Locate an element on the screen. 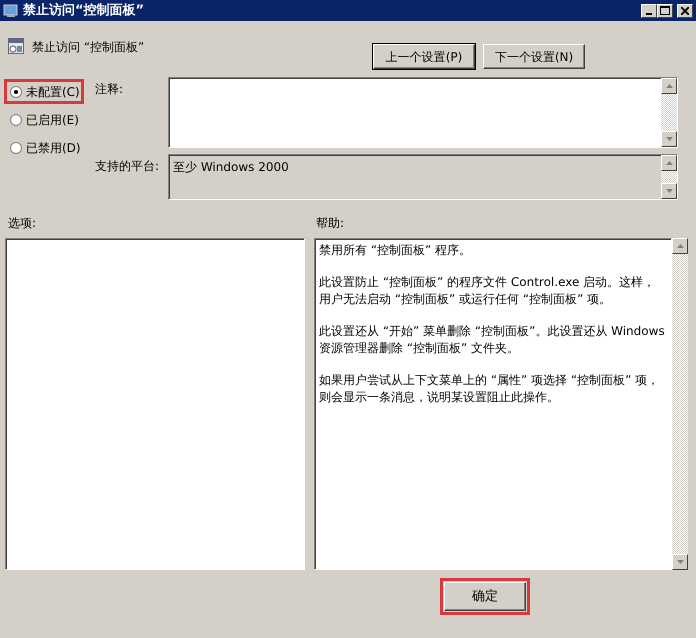  help-paragraph: 禁用所有 “控制面板” 程序。 is located at coordinates (395, 250).